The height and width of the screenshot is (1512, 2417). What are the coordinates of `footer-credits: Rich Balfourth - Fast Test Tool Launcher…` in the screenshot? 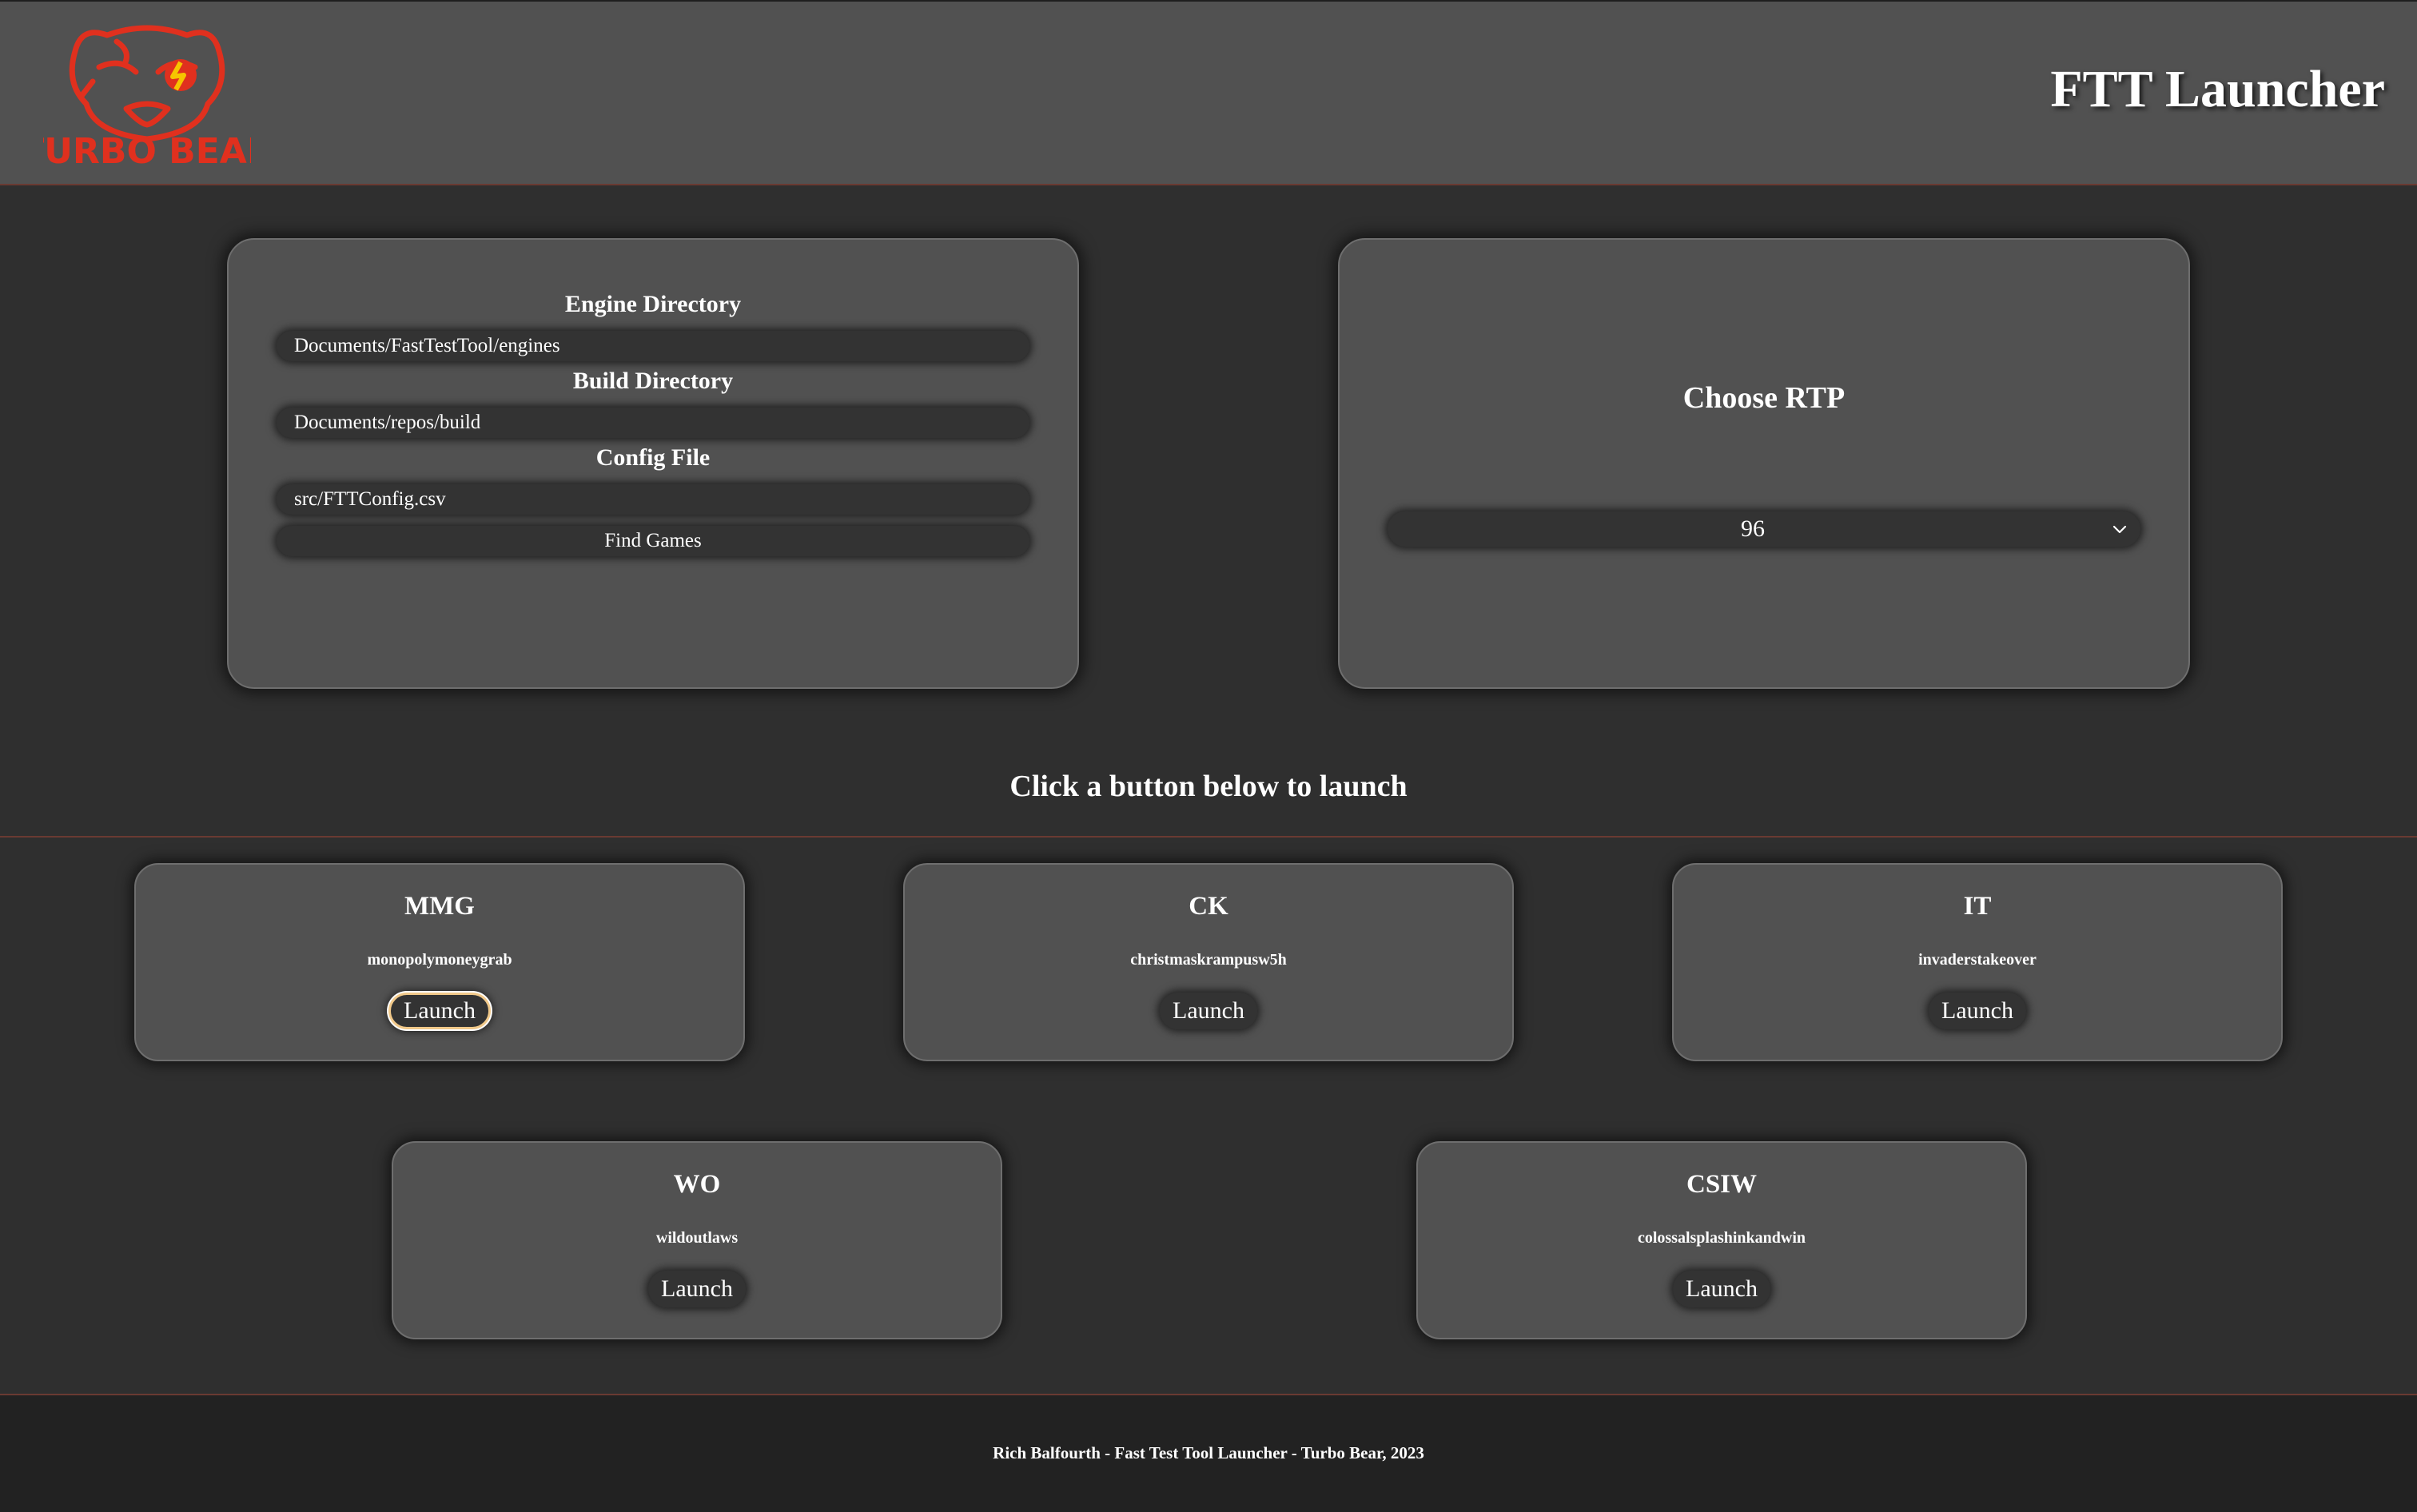 It's located at (1208, 1452).